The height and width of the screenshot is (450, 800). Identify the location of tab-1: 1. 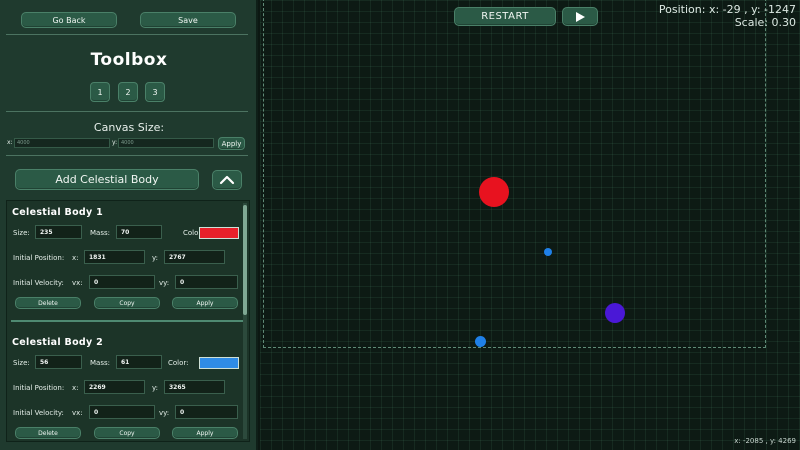
(100, 92).